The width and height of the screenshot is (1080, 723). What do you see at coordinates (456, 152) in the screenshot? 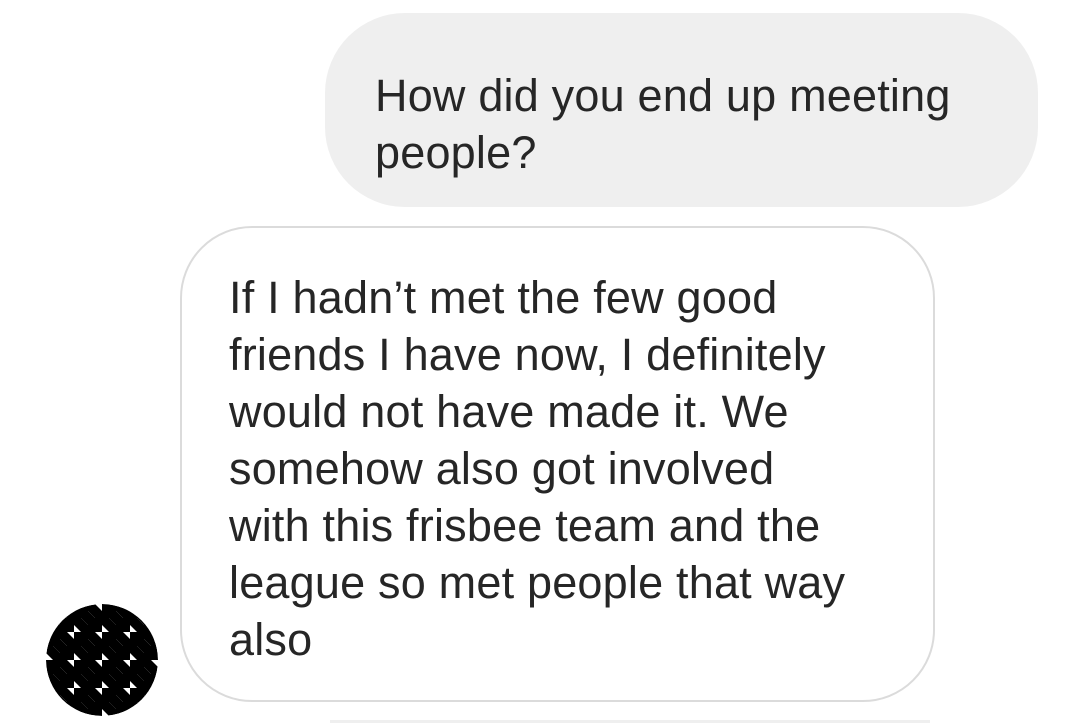
I see `sent-message-line: people?` at bounding box center [456, 152].